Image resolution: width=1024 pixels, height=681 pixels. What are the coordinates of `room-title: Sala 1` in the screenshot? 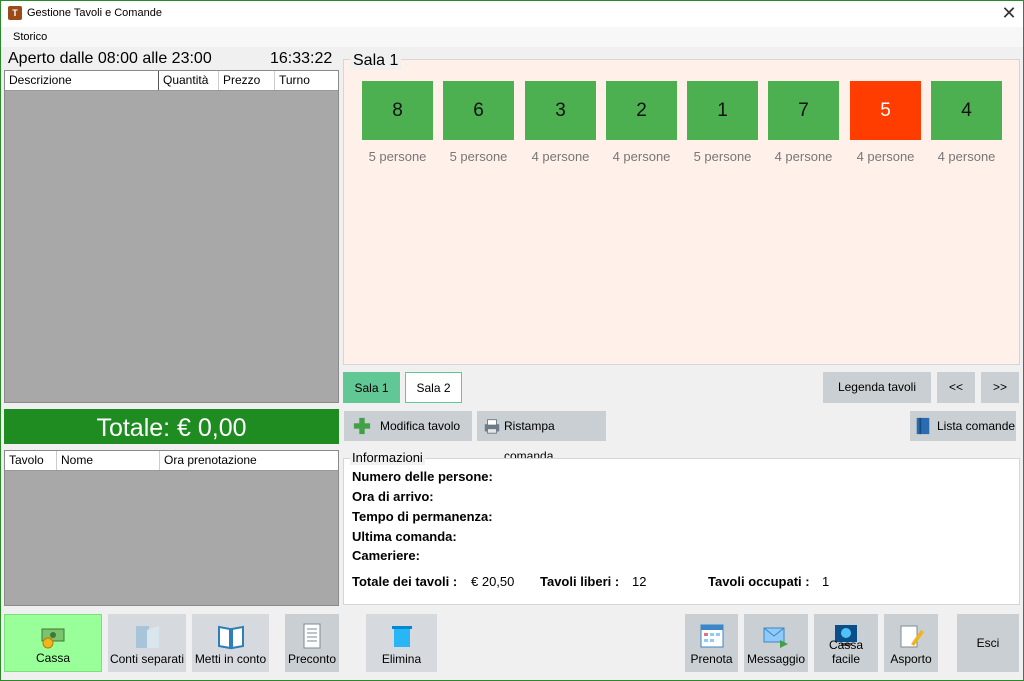 It's located at (376, 61).